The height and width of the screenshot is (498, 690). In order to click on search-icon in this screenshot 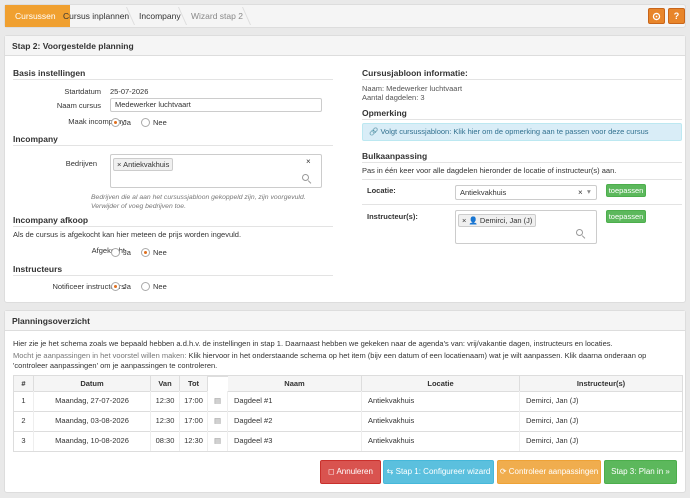, I will do `click(579, 232)`.